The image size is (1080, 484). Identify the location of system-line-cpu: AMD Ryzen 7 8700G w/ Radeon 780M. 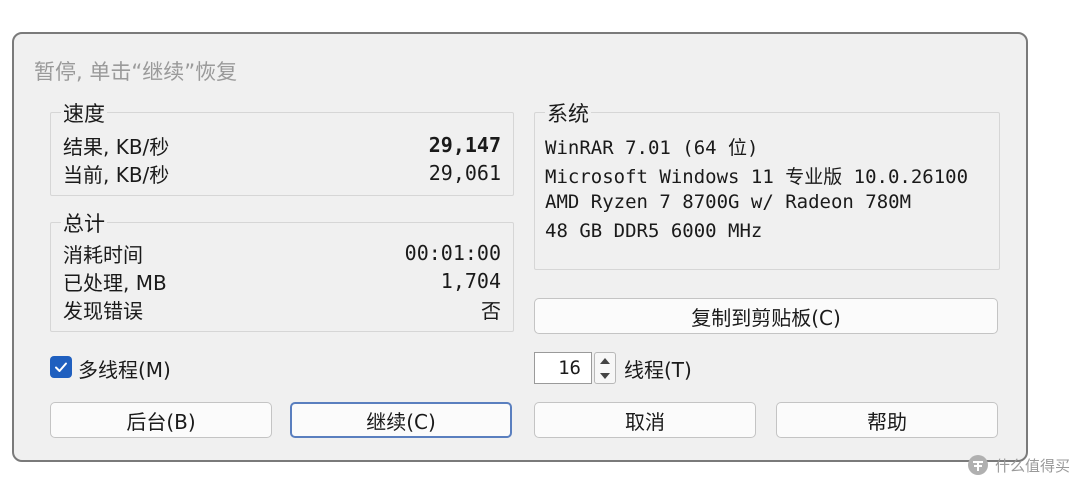
(728, 202).